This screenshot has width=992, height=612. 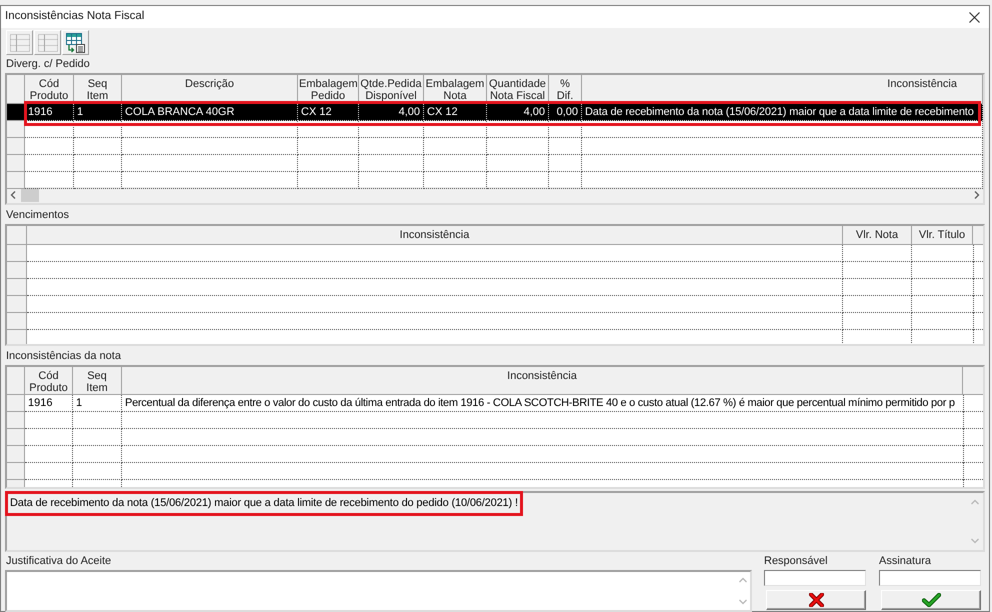 I want to click on column-header: Embalagem Pedido, so click(x=328, y=89).